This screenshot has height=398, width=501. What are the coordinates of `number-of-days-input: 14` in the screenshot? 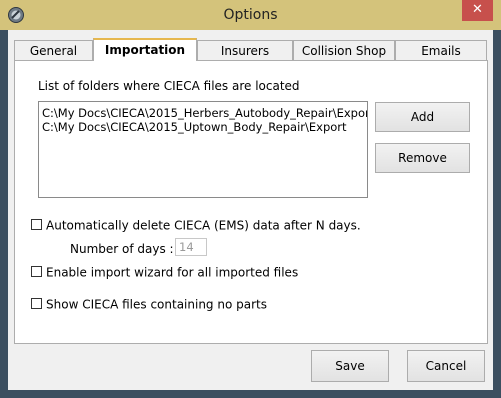 It's located at (191, 247).